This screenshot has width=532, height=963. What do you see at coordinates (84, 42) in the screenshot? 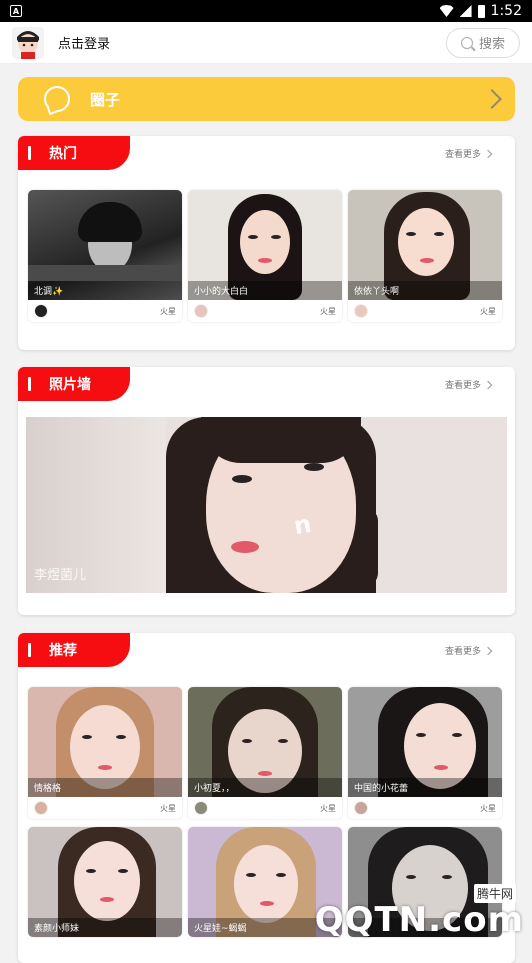
I see `login-link: 点击登录` at bounding box center [84, 42].